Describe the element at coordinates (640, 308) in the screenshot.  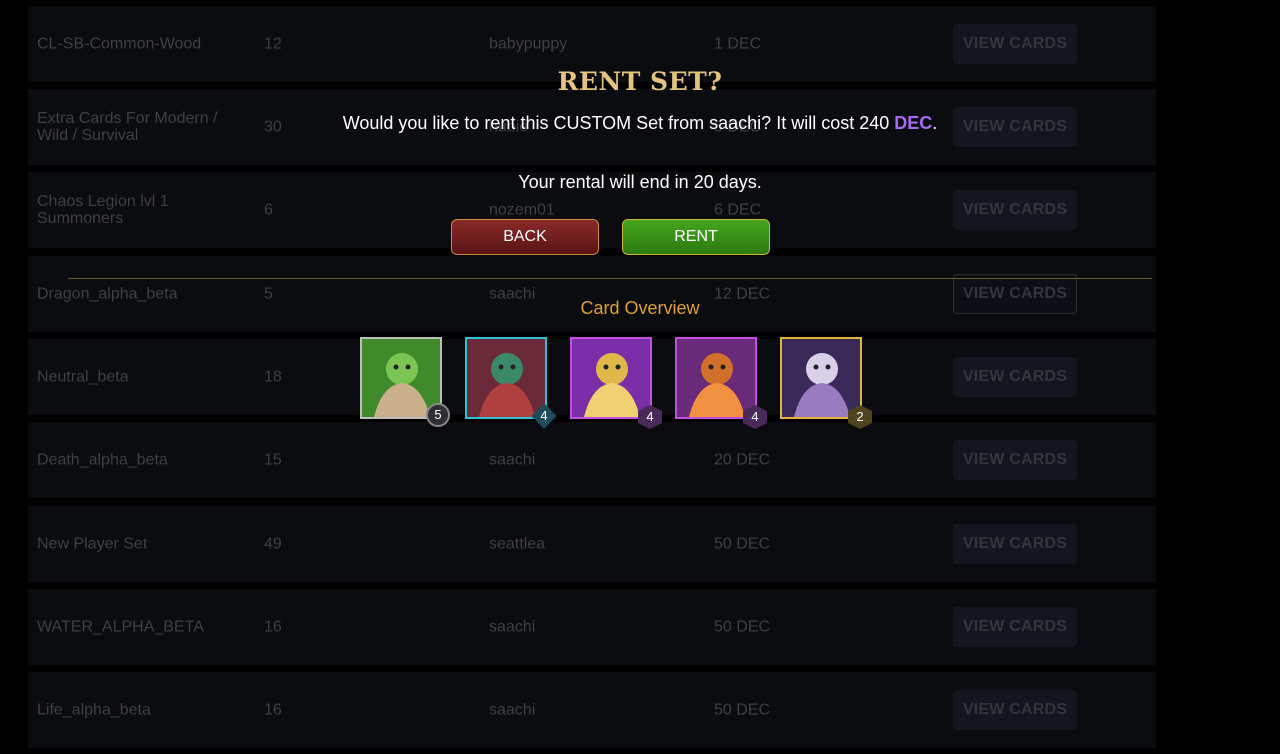
I see `card-overview-heading: Card Overview` at that location.